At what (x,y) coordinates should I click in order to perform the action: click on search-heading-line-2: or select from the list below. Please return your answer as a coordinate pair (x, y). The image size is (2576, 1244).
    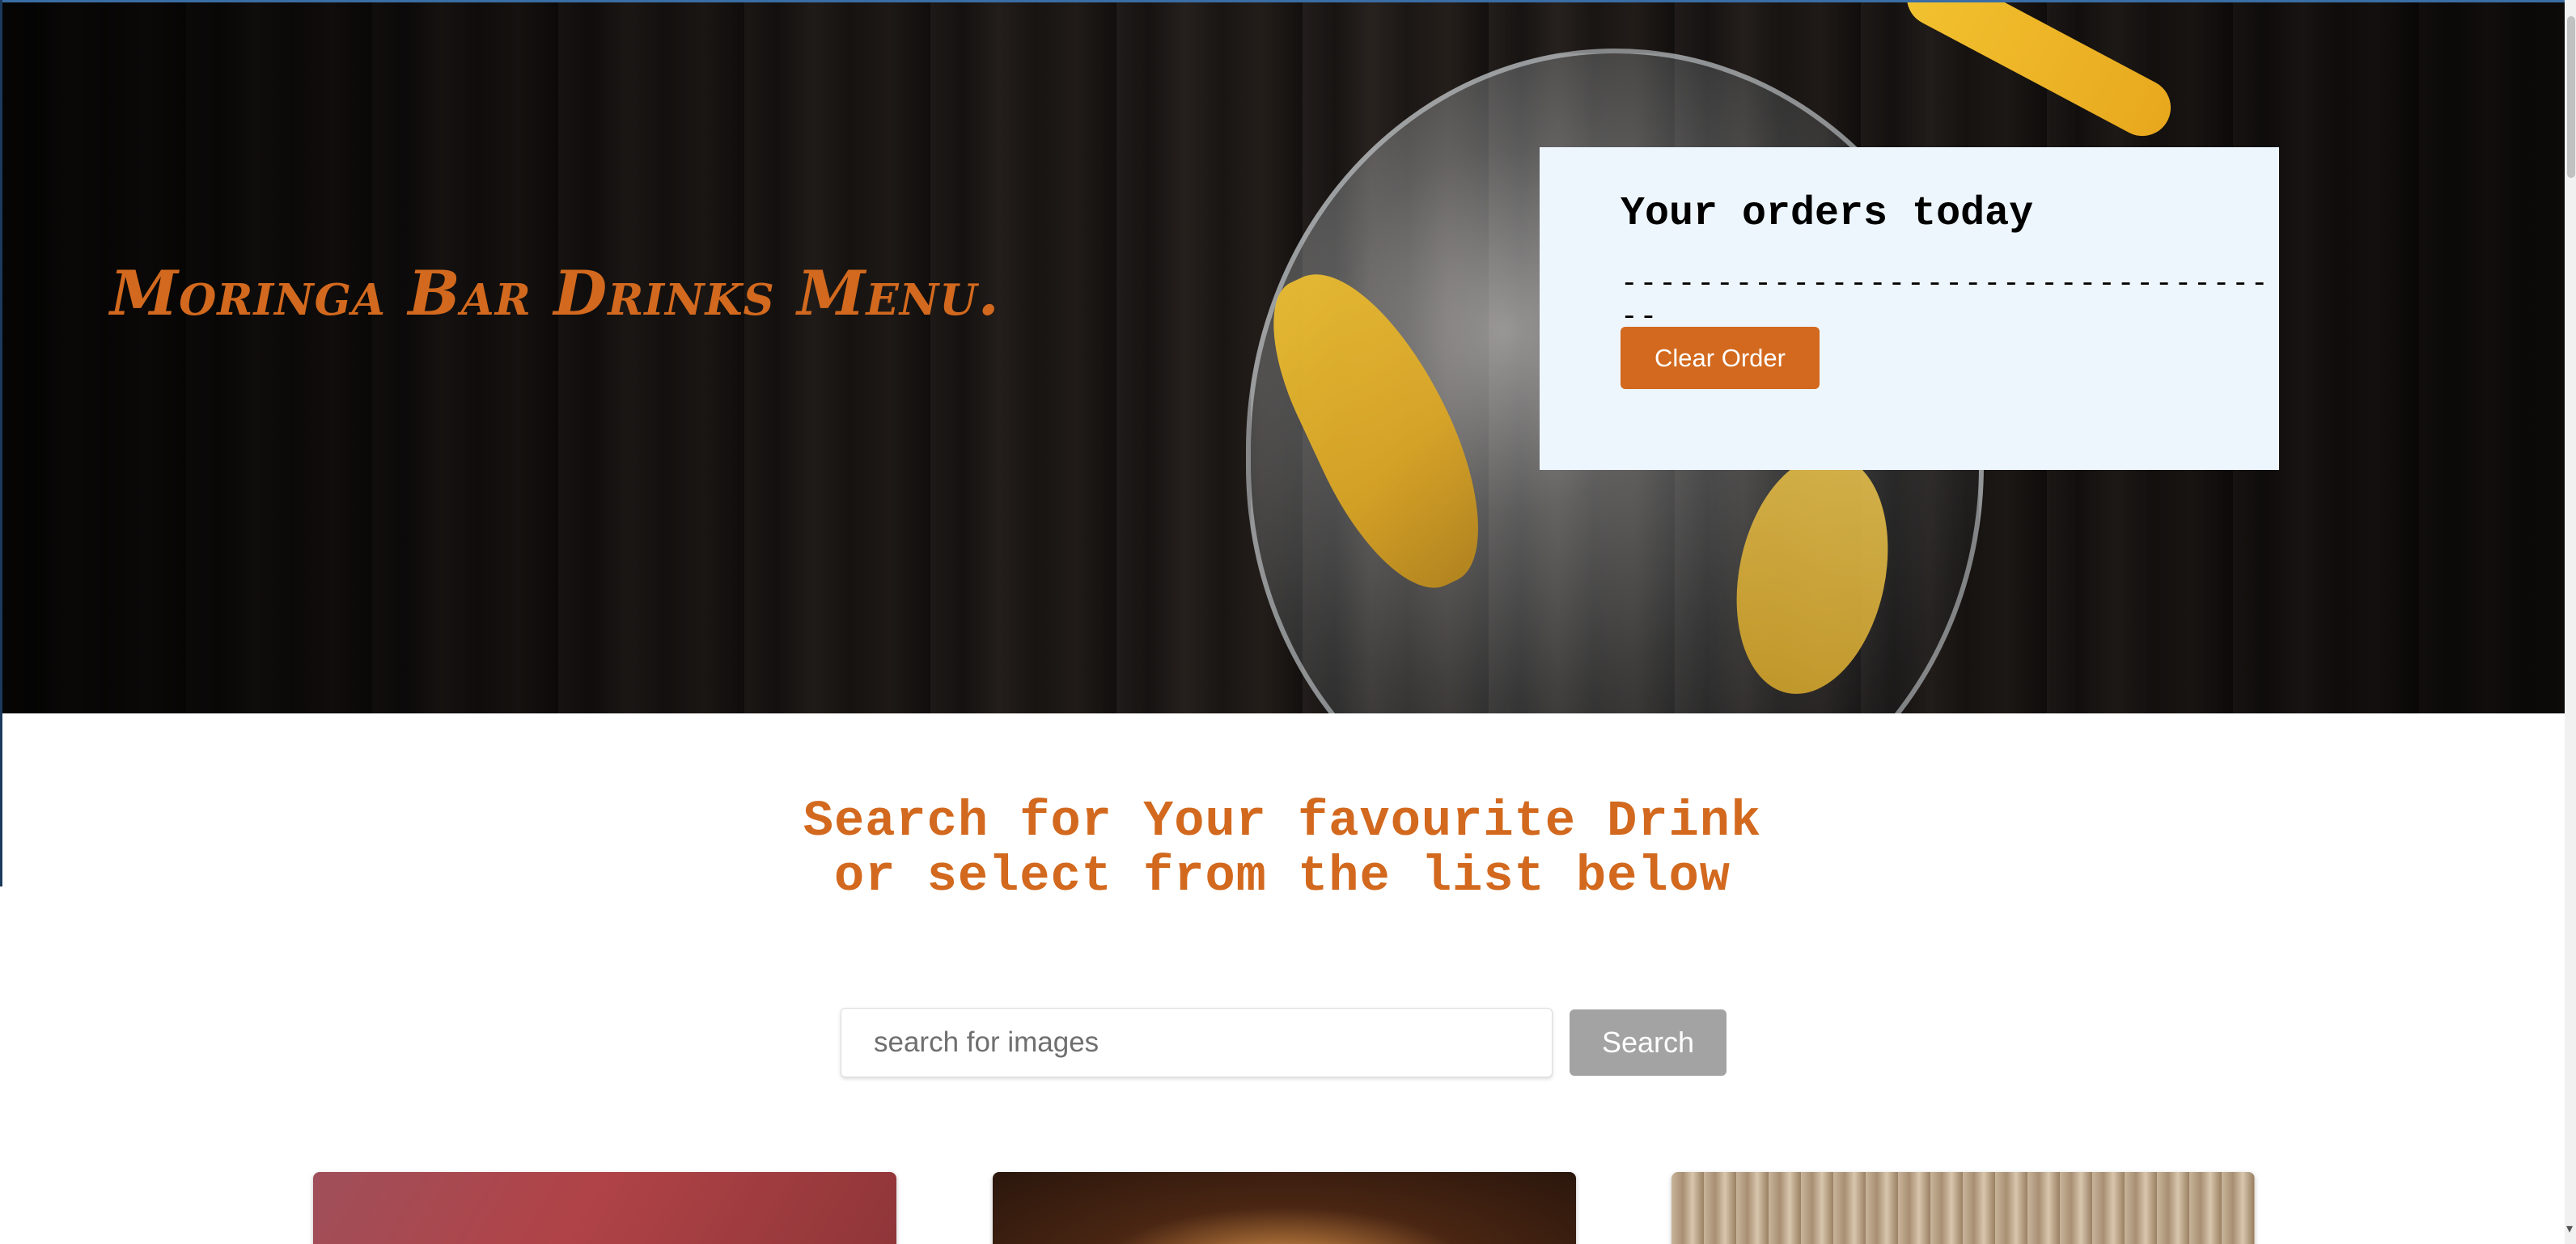
    Looking at the image, I should click on (1282, 877).